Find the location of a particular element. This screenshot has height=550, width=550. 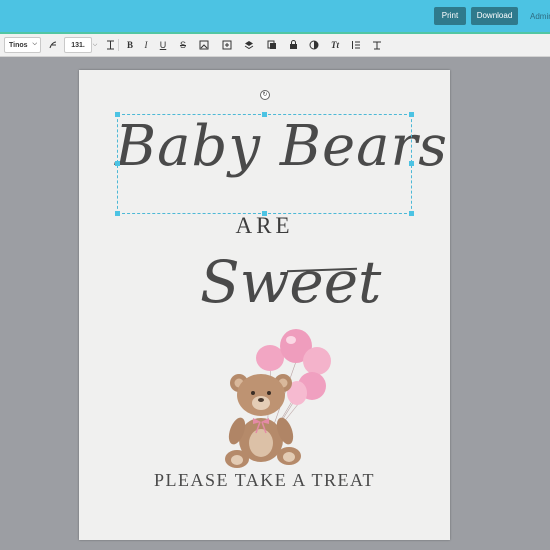

download-button: Download is located at coordinates (494, 16).